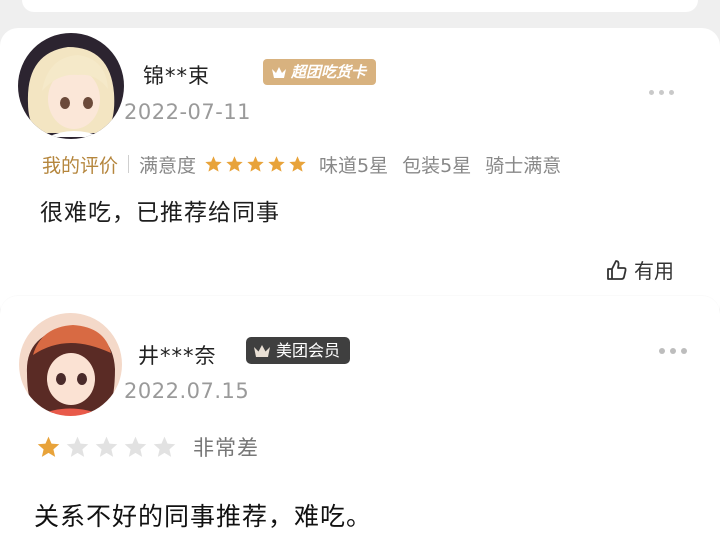  Describe the element at coordinates (308, 350) in the screenshot. I see `badge-label: 美团会员` at that location.